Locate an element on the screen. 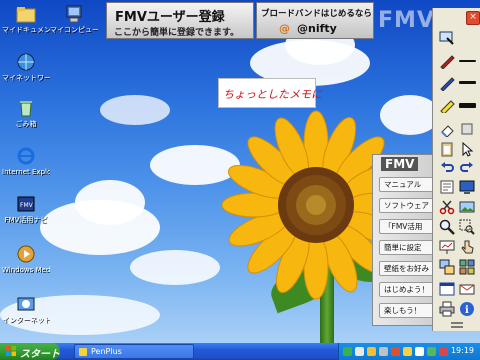 The height and width of the screenshot is (360, 480). system-tray: 19:19 is located at coordinates (409, 351).